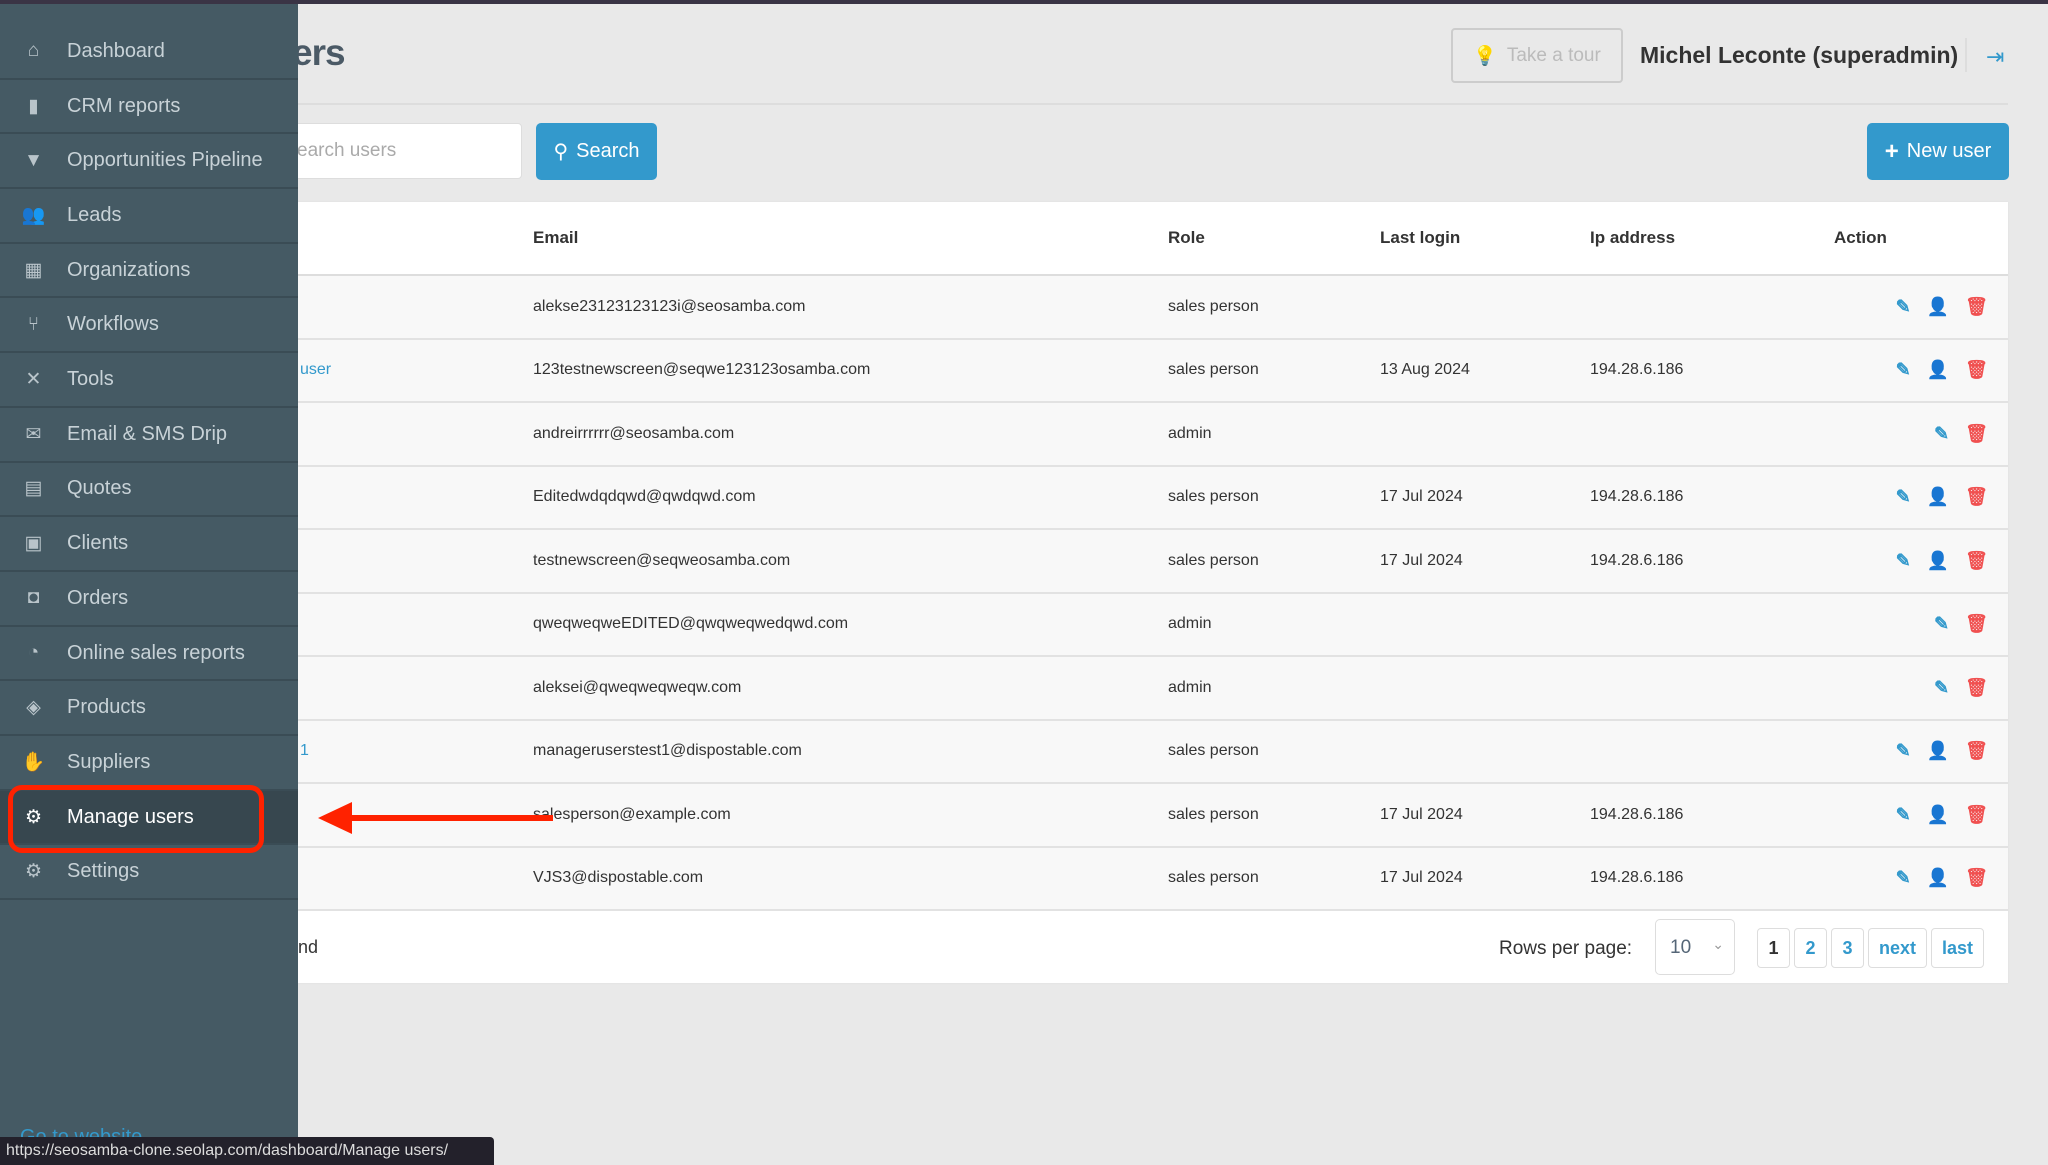 The image size is (2048, 1165). I want to click on sidebar-item-email-sms-drip: ✉ Email & SMS Drip, so click(149, 435).